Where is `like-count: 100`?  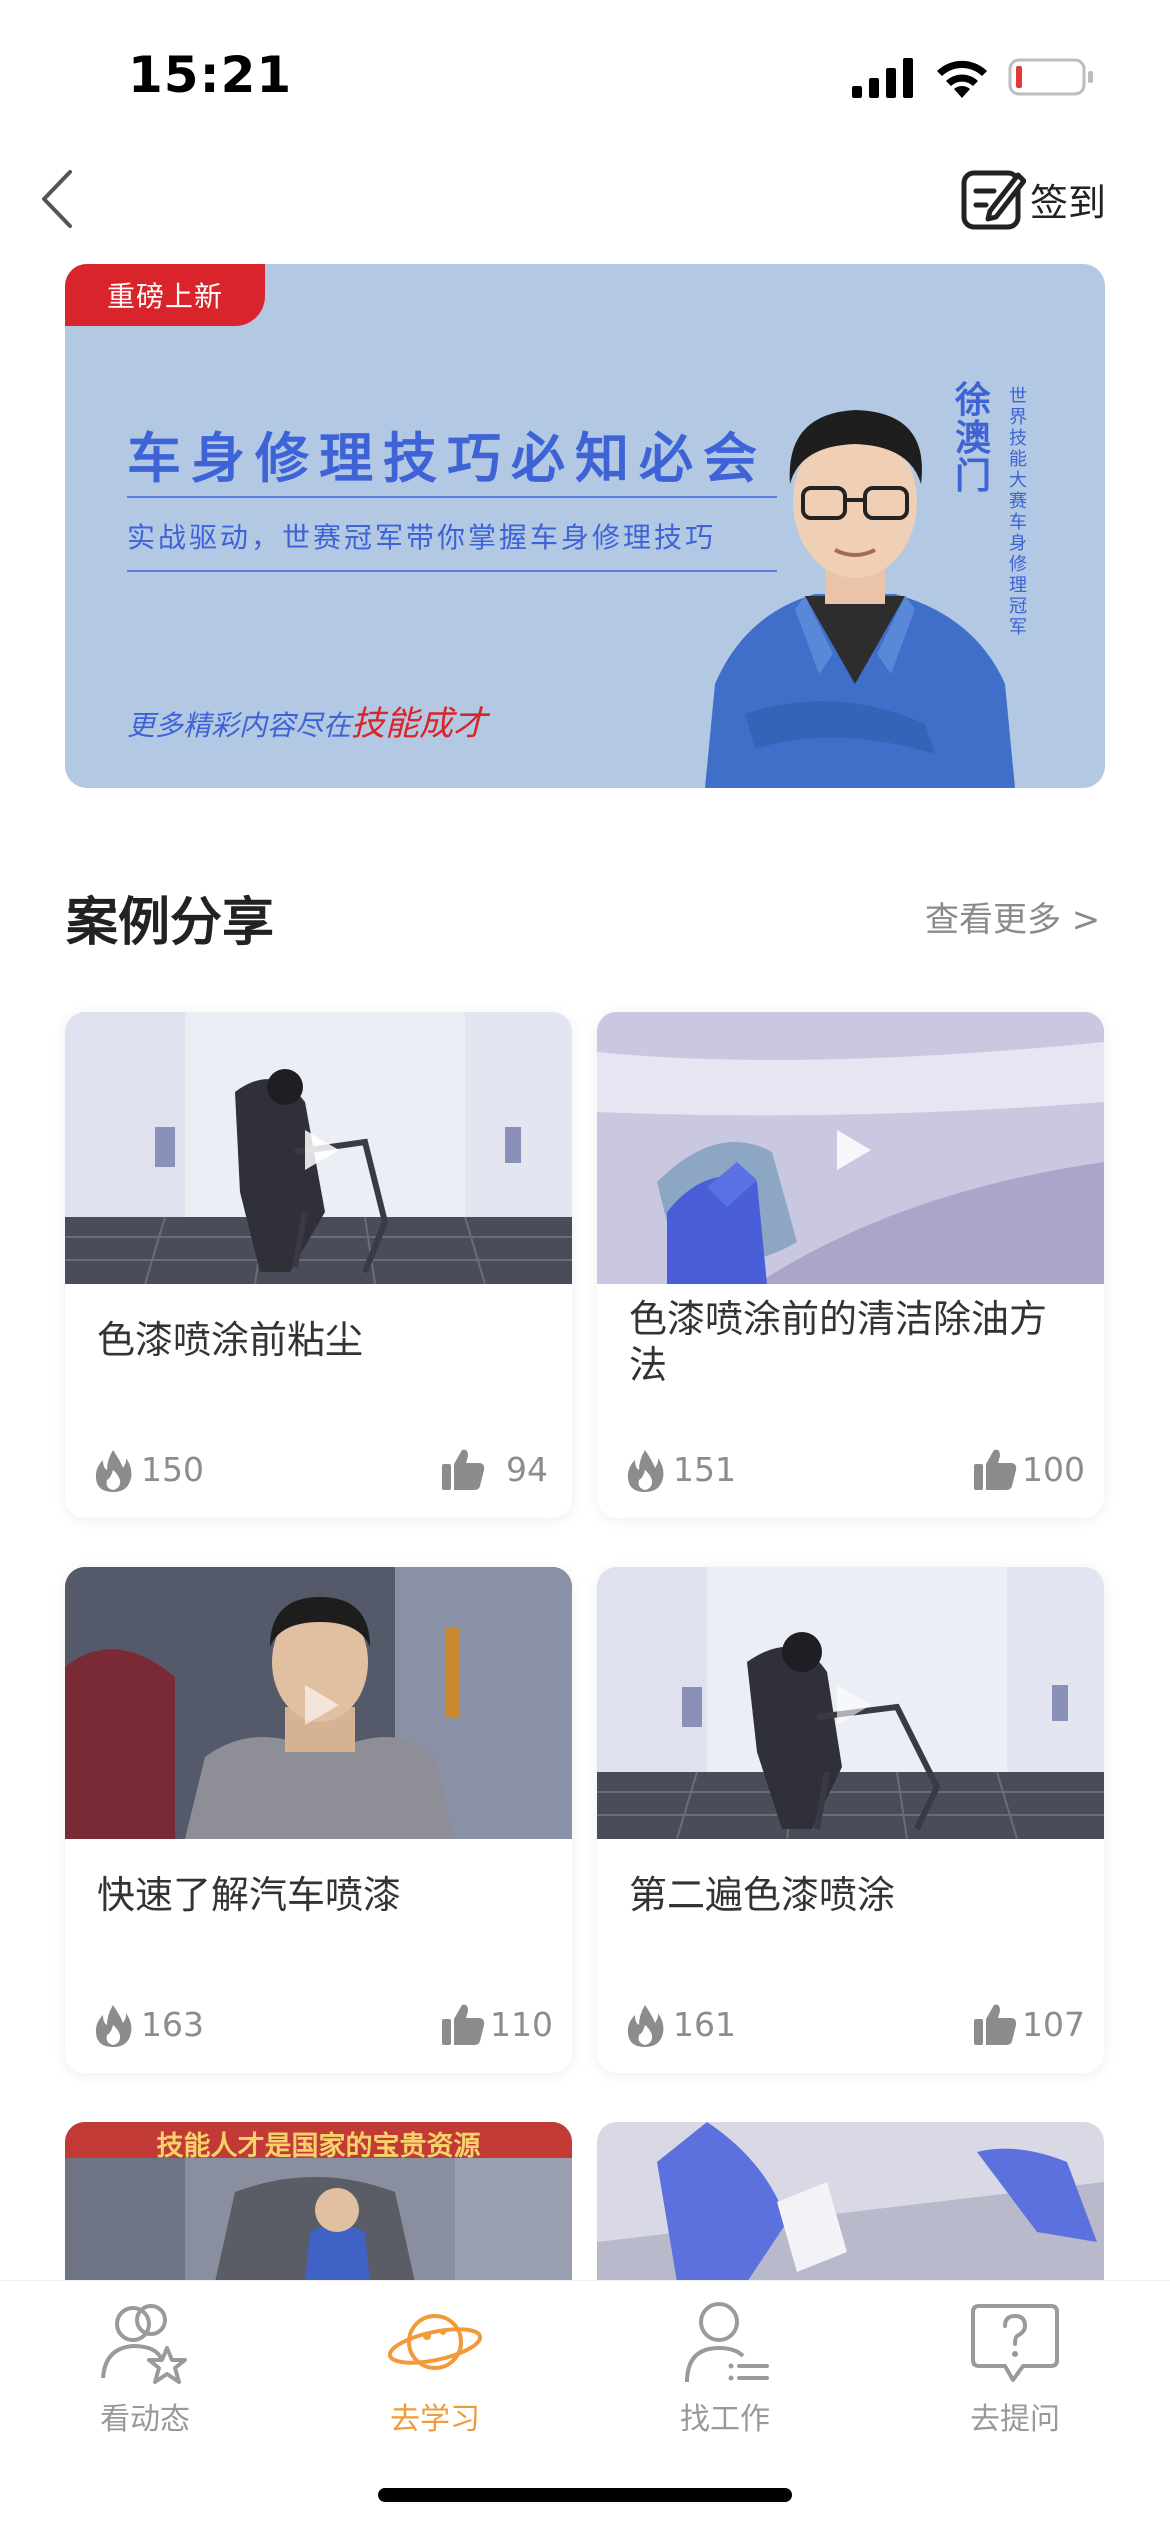 like-count: 100 is located at coordinates (1053, 1469).